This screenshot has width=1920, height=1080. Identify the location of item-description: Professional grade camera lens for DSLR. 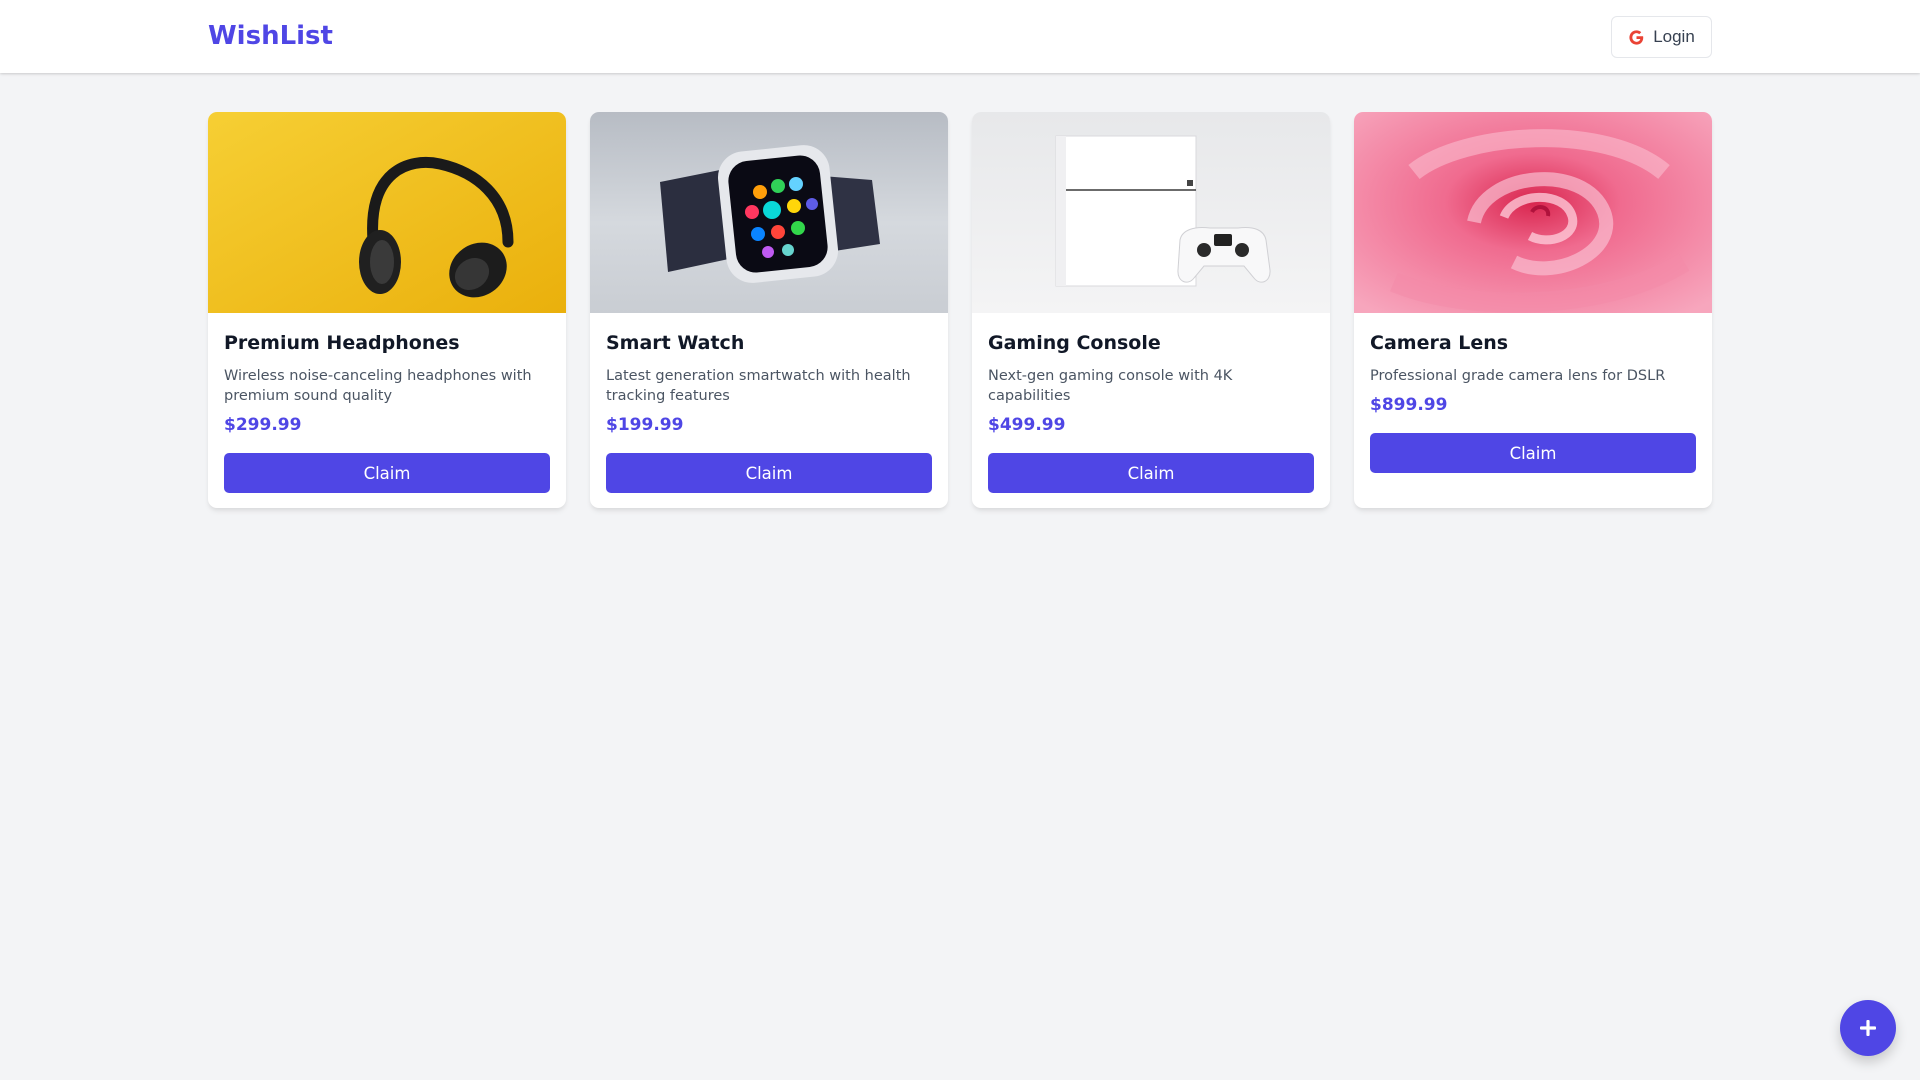
(1518, 376).